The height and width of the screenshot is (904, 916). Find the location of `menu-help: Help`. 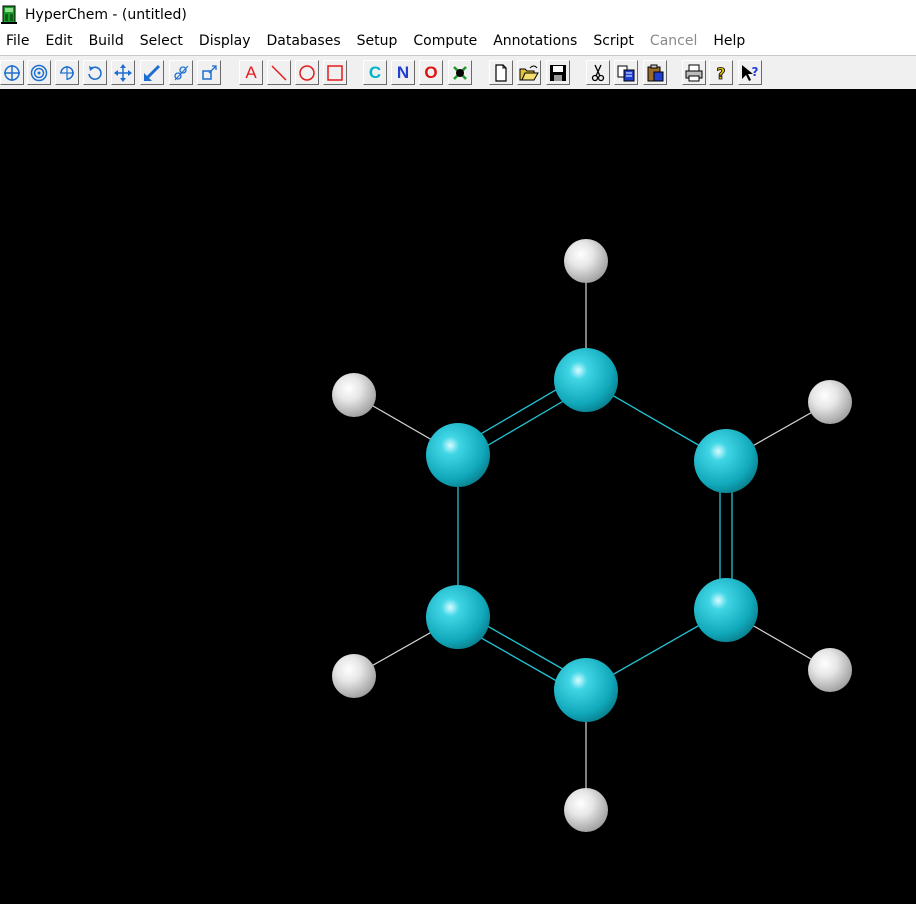

menu-help: Help is located at coordinates (729, 41).